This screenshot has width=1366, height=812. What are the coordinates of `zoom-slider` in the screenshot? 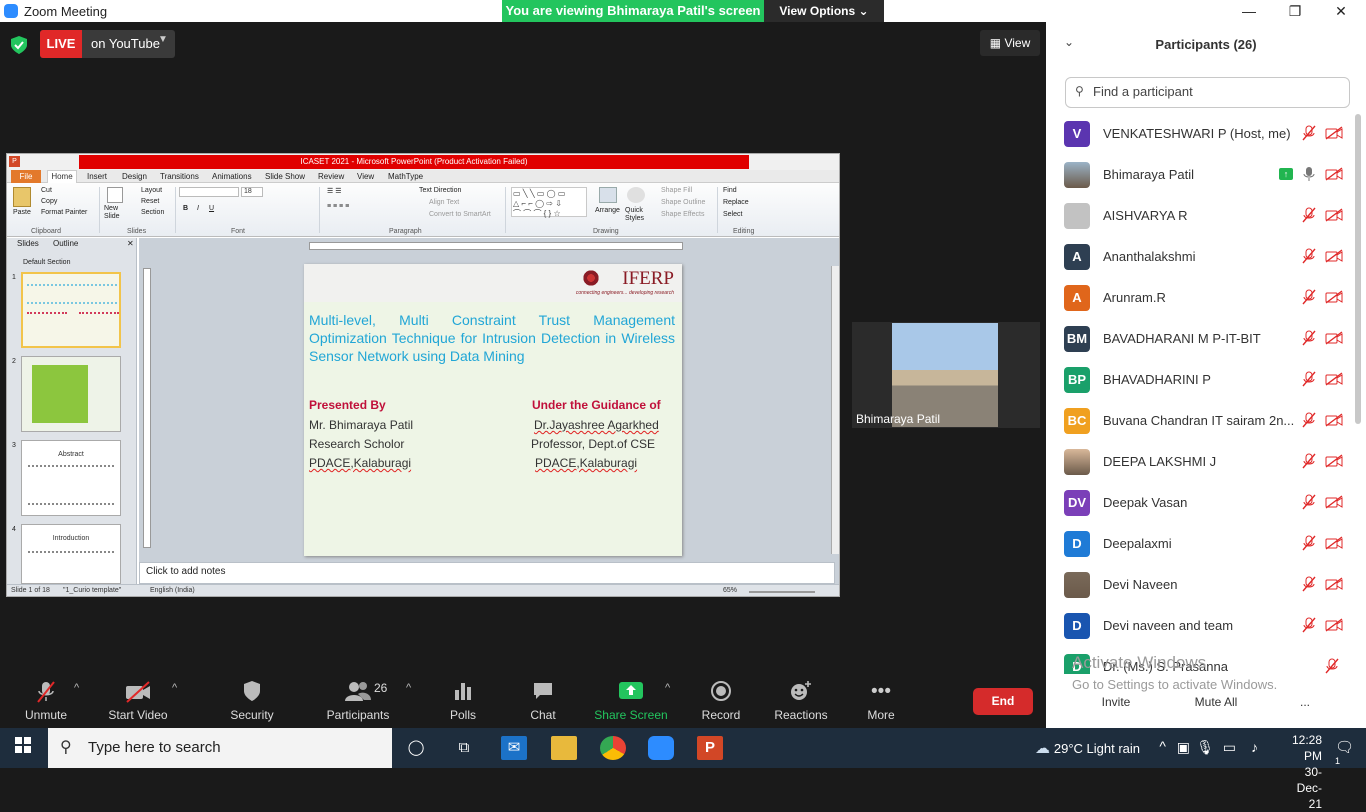 It's located at (782, 592).